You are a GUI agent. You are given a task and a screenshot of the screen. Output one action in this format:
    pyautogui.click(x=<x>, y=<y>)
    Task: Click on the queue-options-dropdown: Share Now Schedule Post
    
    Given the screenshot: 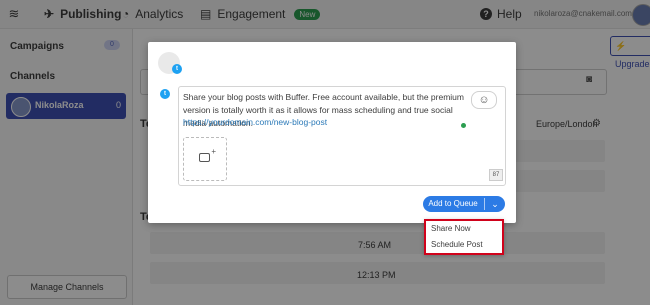 What is the action you would take?
    pyautogui.click(x=464, y=237)
    